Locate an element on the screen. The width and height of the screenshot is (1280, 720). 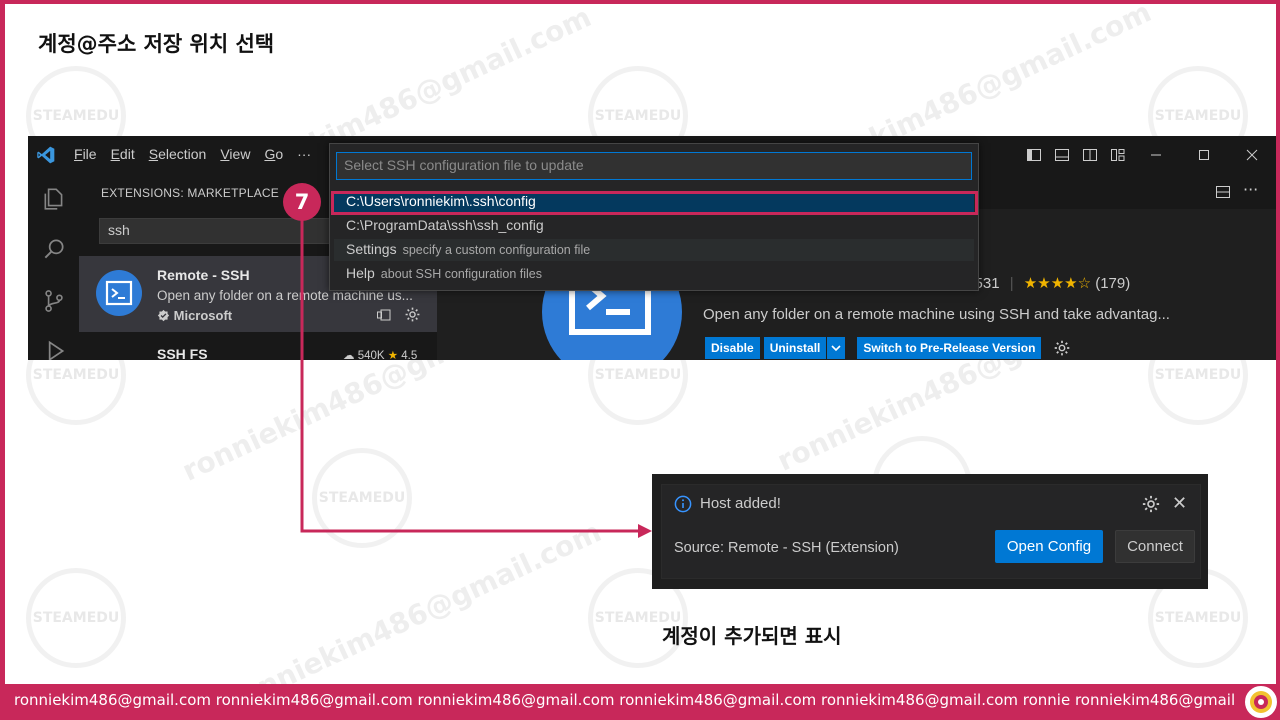
remote-window-icon is located at coordinates (384, 315).